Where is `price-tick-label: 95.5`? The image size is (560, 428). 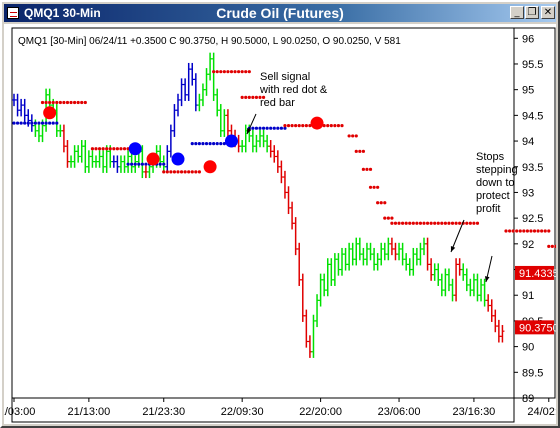 price-tick-label: 95.5 is located at coordinates (532, 65).